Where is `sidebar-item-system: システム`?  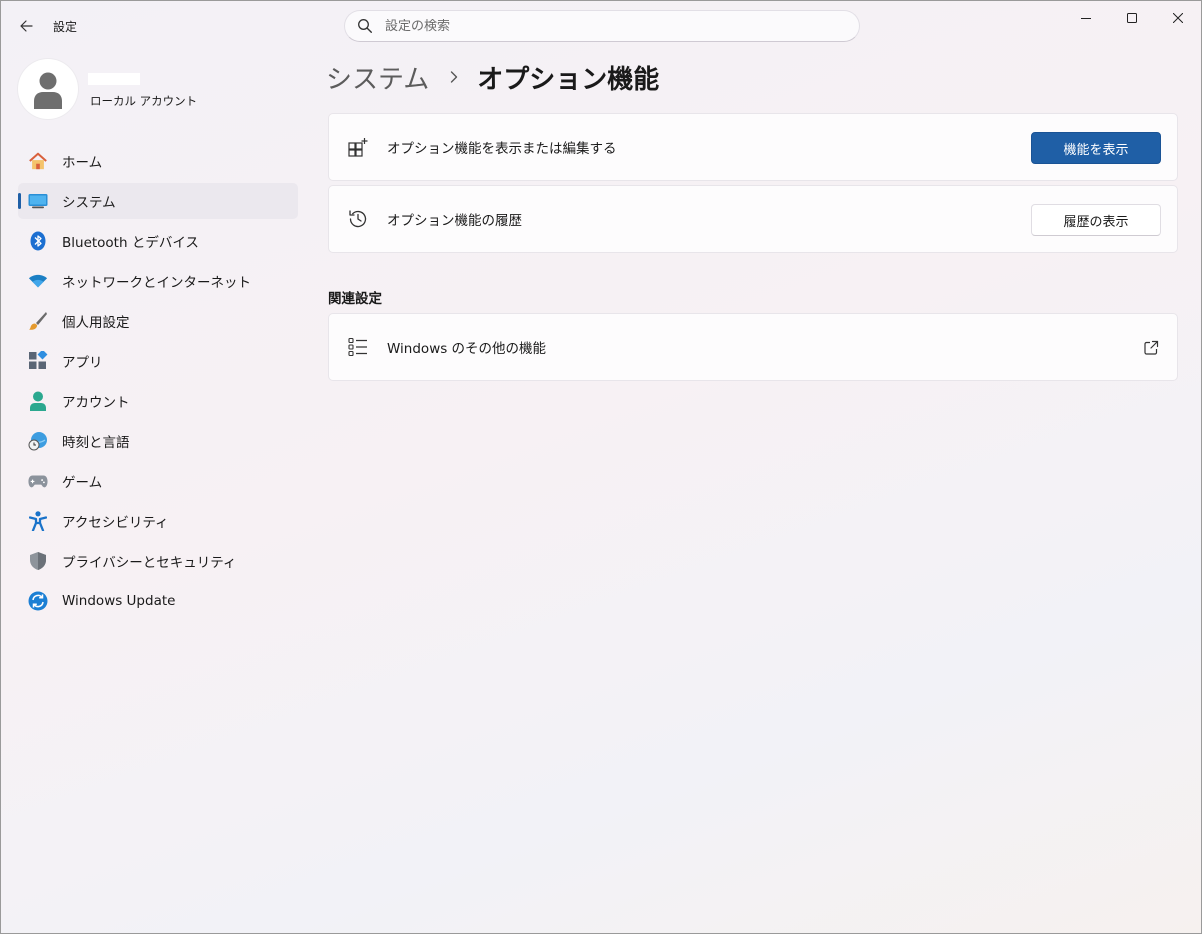
sidebar-item-system: システム is located at coordinates (158, 201).